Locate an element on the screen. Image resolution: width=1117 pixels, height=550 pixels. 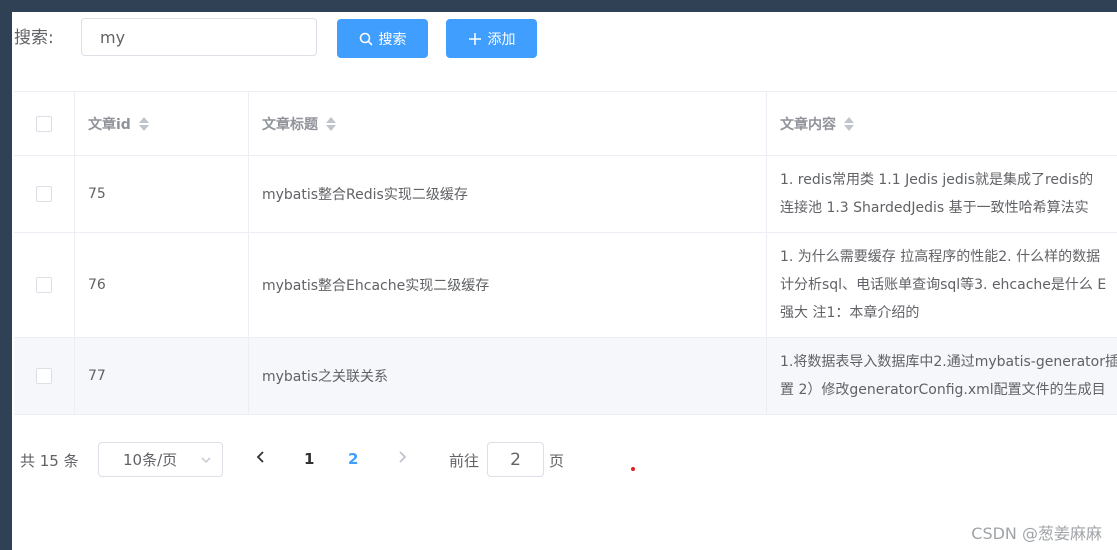
content-line: 1.将数据表导入数据库中2.通过mybatis-generator插 is located at coordinates (948, 362).